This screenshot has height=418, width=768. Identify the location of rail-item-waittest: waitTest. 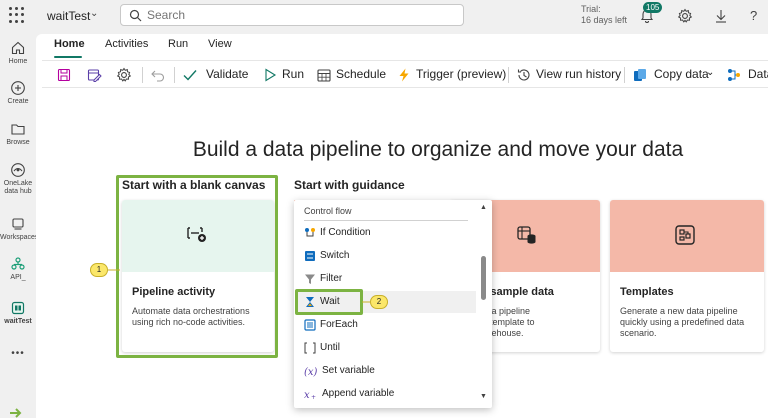
(18, 313).